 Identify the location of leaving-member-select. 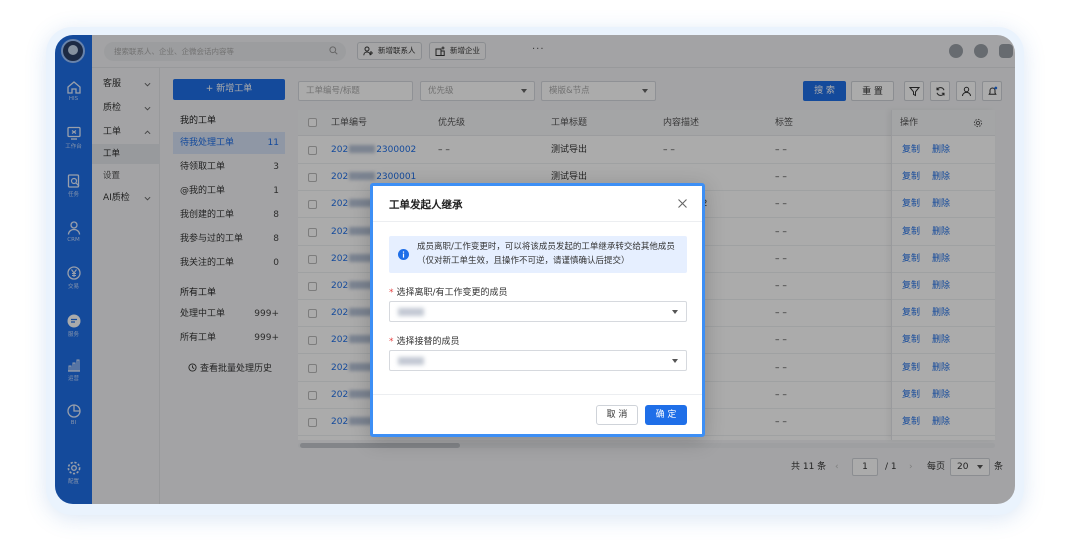
(538, 311).